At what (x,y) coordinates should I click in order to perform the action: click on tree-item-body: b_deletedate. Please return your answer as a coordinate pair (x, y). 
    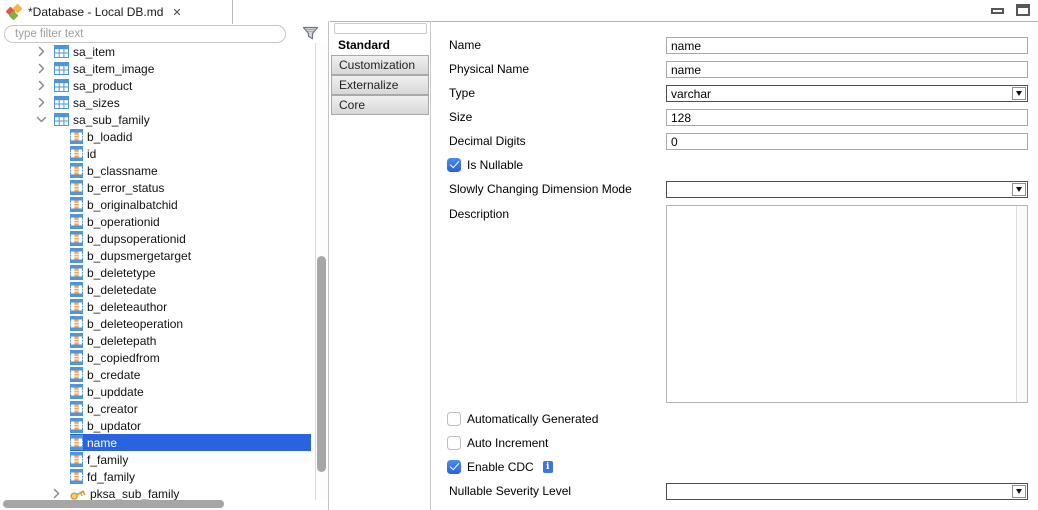
    Looking at the image, I should click on (115, 289).